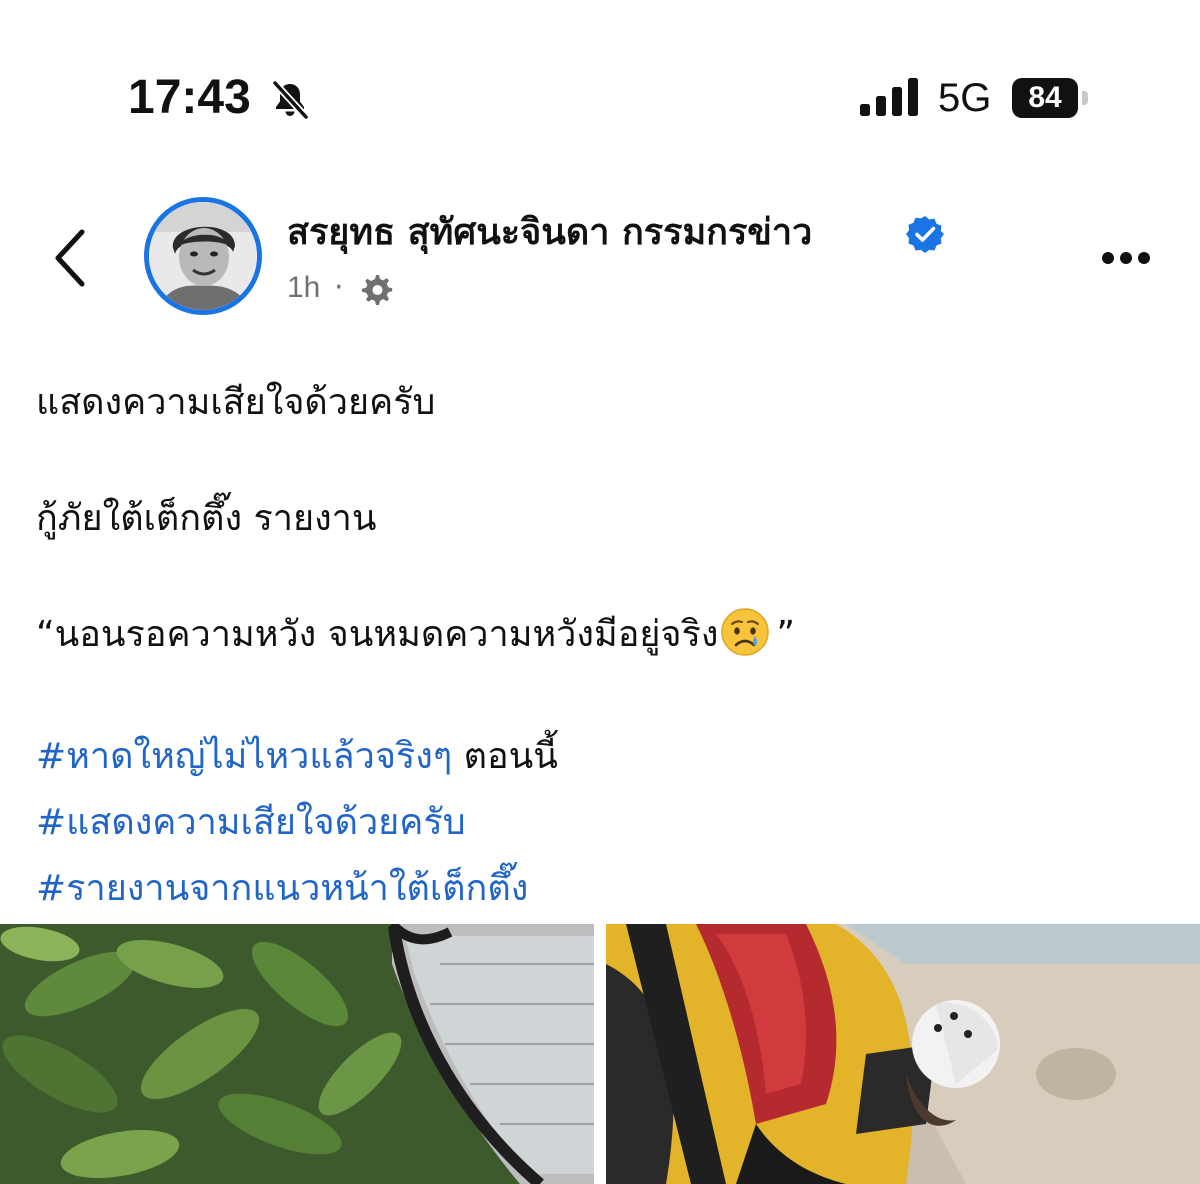  Describe the element at coordinates (786, 634) in the screenshot. I see `quote-close: ”` at that location.